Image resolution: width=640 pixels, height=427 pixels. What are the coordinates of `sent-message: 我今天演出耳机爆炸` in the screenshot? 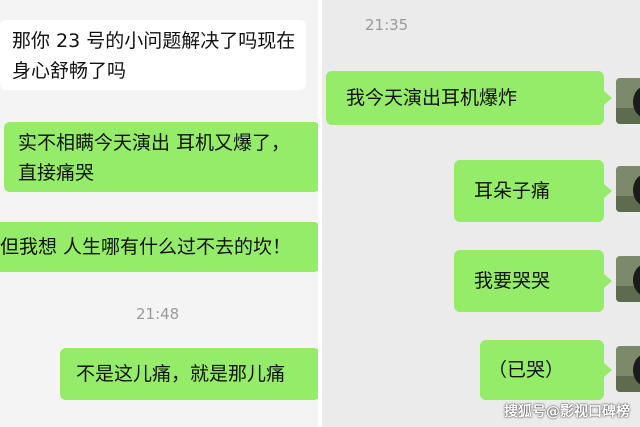 It's located at (469, 98).